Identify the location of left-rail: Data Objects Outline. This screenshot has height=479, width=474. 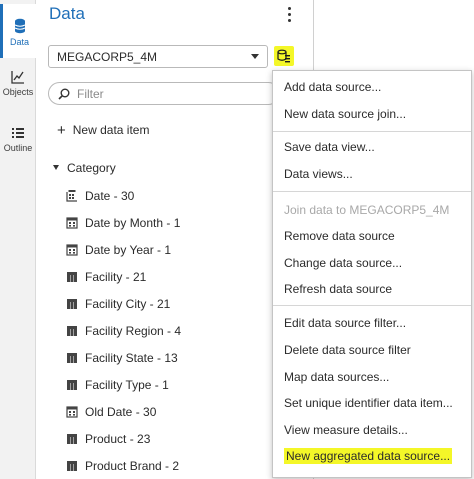
(18, 239).